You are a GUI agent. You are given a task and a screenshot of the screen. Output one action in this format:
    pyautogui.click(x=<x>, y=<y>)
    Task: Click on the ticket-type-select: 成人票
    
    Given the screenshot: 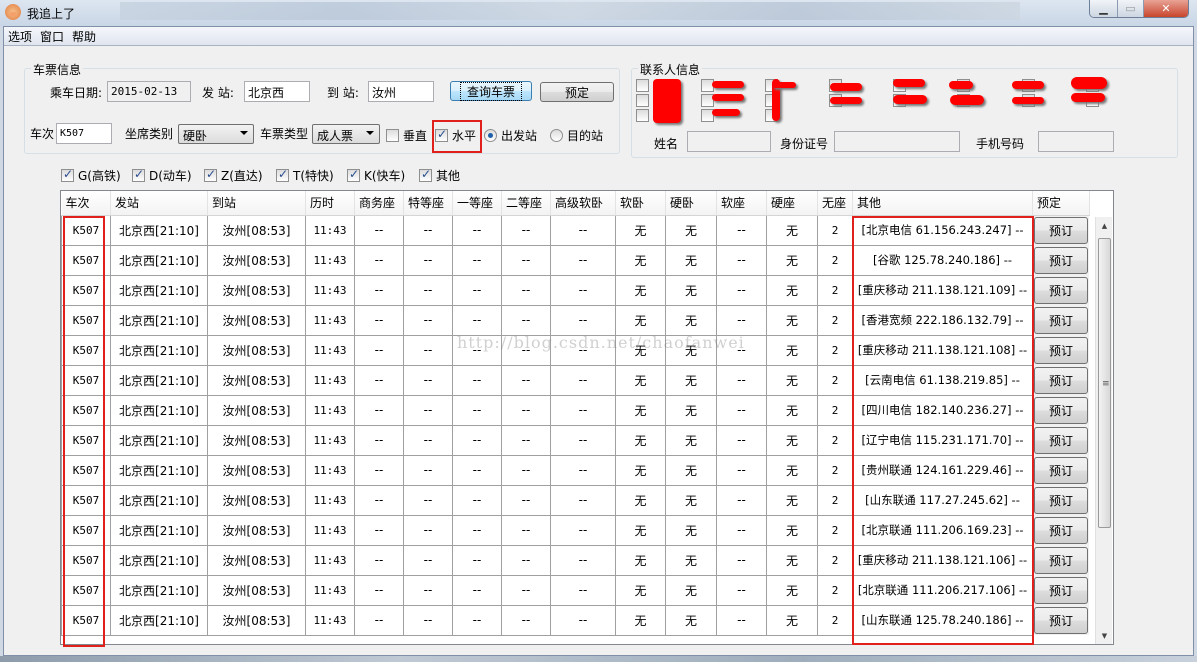 What is the action you would take?
    pyautogui.click(x=346, y=134)
    